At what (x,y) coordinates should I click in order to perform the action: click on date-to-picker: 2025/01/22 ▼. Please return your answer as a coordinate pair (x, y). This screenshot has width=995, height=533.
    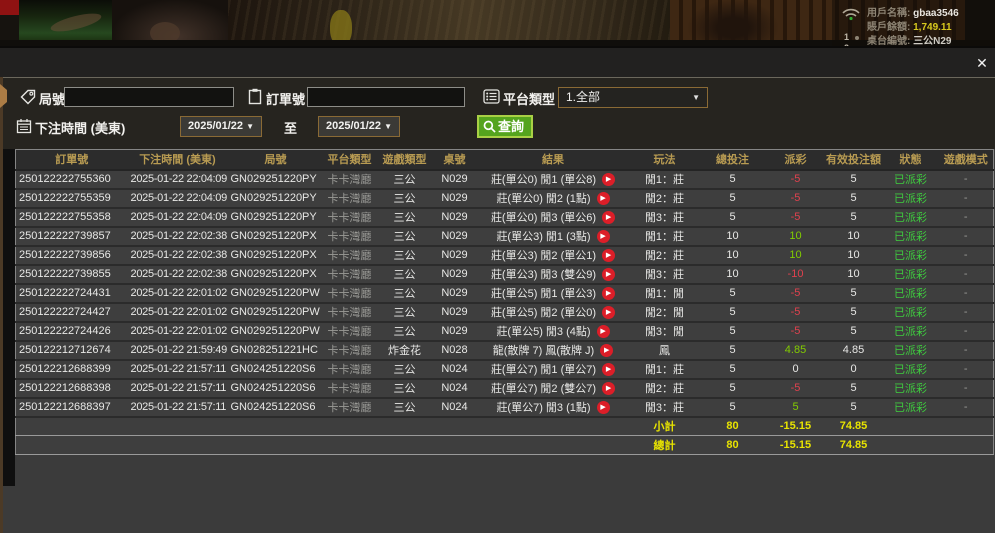
    Looking at the image, I should click on (359, 126).